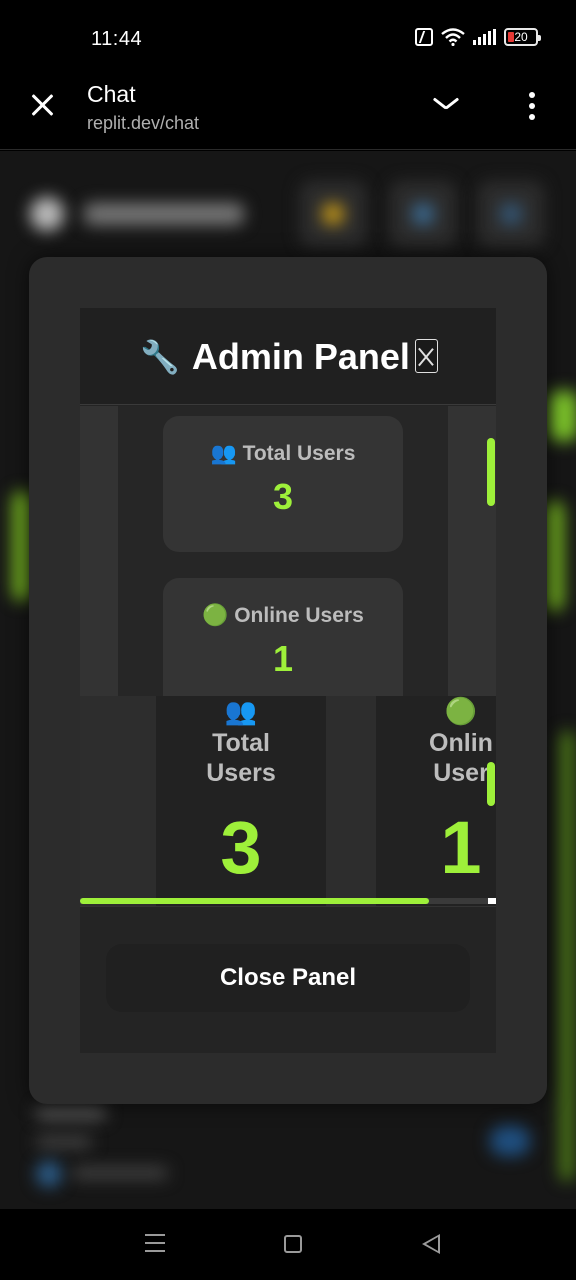  What do you see at coordinates (241, 743) in the screenshot?
I see `zoomed-label: Total` at bounding box center [241, 743].